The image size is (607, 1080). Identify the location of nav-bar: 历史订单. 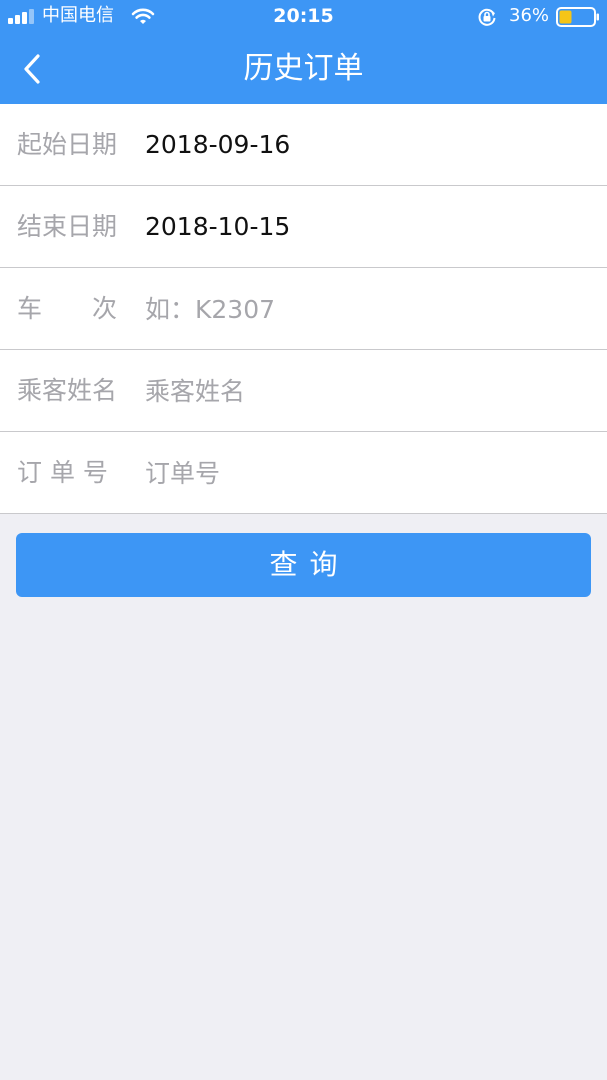
(303, 69).